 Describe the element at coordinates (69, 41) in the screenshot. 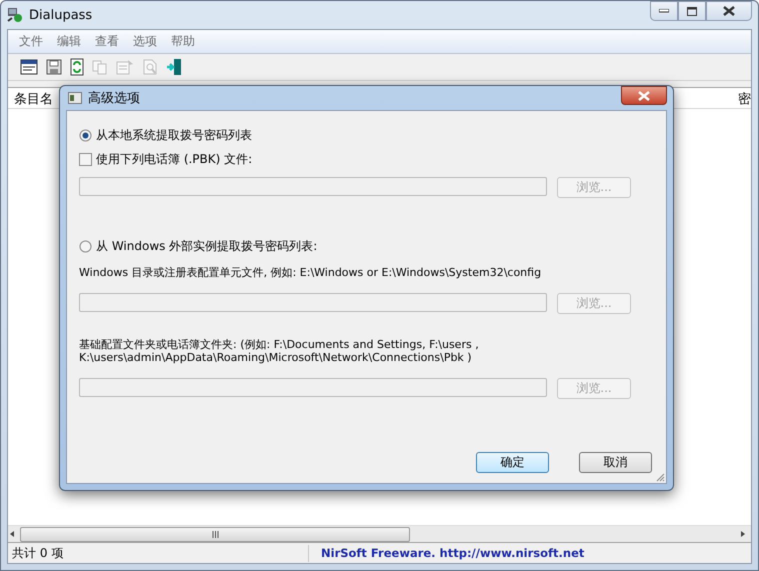

I see `menu-item: 编辑` at that location.